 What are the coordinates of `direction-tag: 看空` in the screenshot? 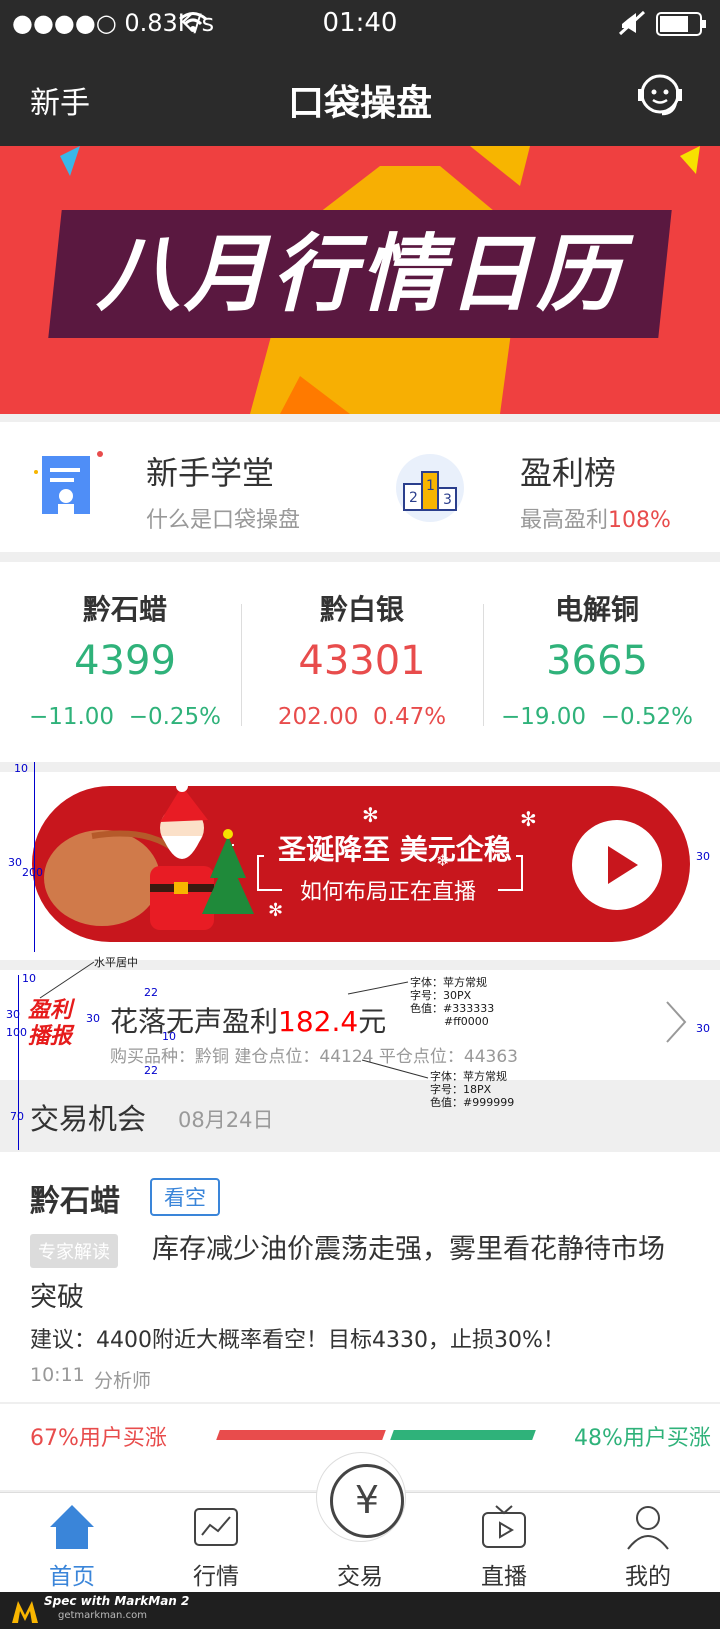 It's located at (185, 1197).